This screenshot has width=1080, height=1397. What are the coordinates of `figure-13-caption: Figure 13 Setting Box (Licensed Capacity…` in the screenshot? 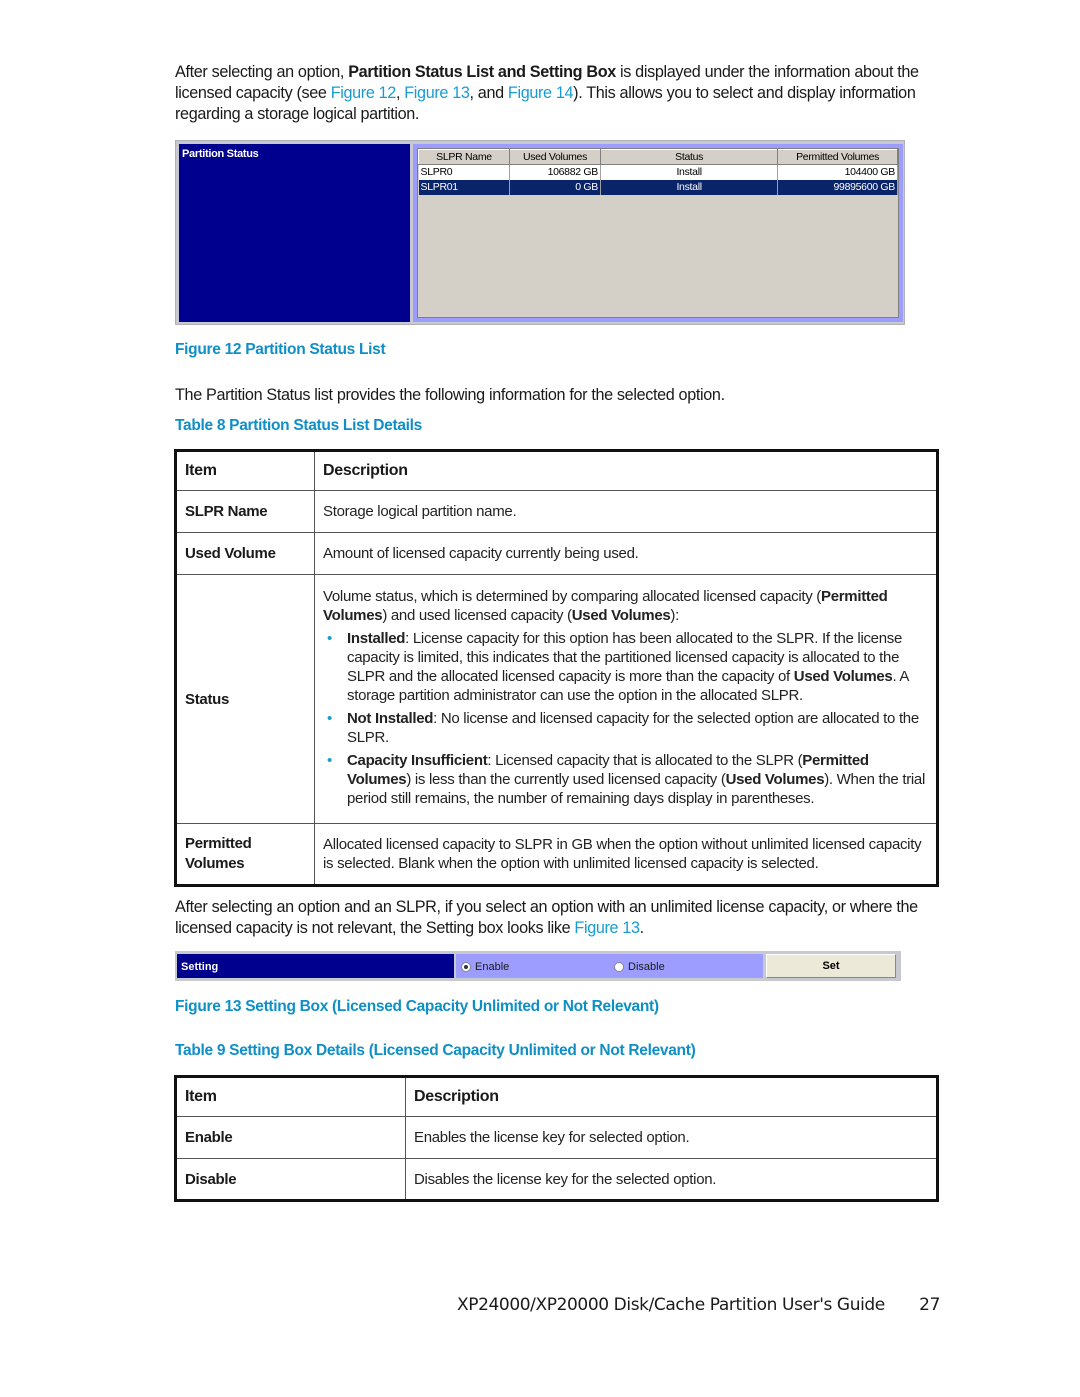 It's located at (417, 1006).